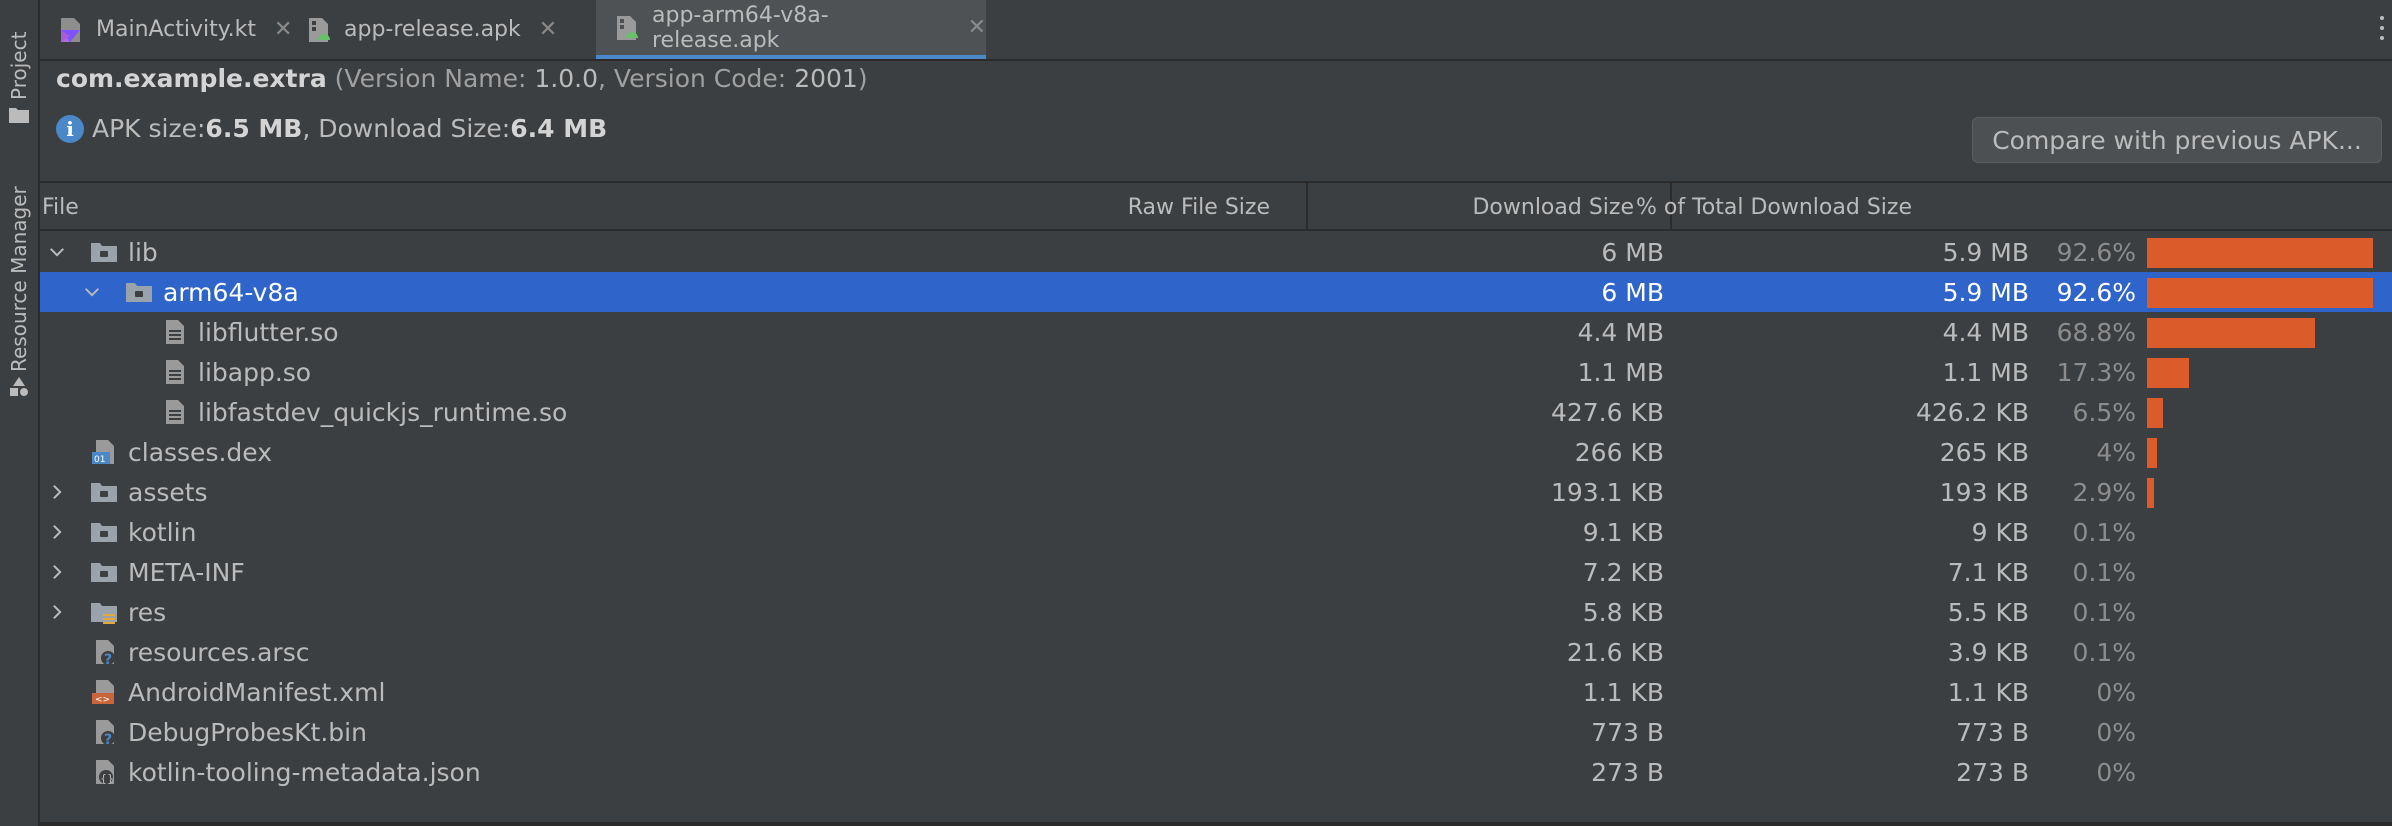 Image resolution: width=2392 pixels, height=826 pixels. I want to click on download-size: 4.4 MB, so click(1985, 332).